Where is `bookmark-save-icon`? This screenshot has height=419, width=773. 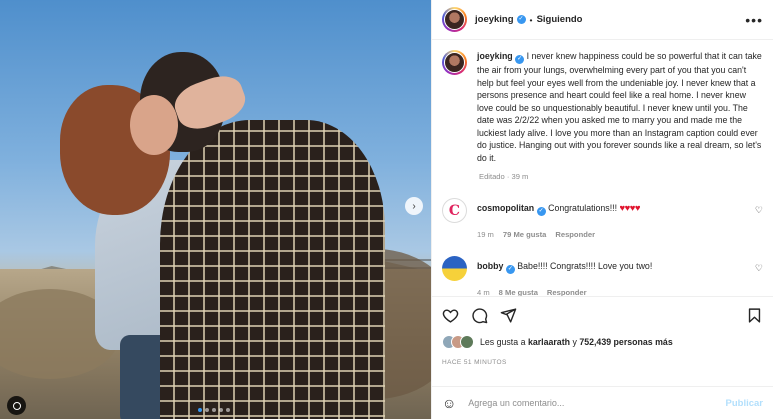
bookmark-save-icon is located at coordinates (754, 315).